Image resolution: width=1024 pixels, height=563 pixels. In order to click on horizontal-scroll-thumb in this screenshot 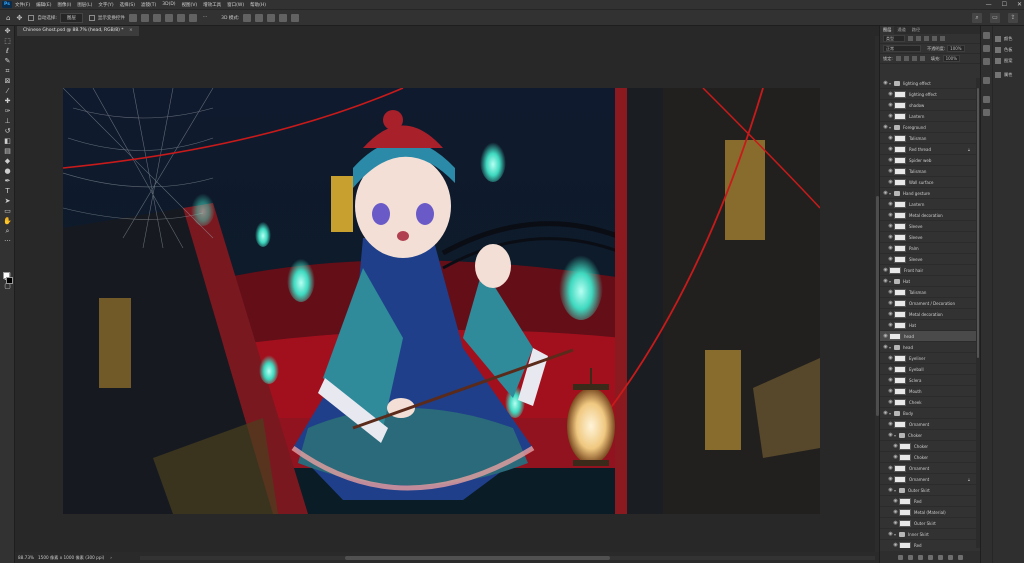, I will do `click(477, 558)`.